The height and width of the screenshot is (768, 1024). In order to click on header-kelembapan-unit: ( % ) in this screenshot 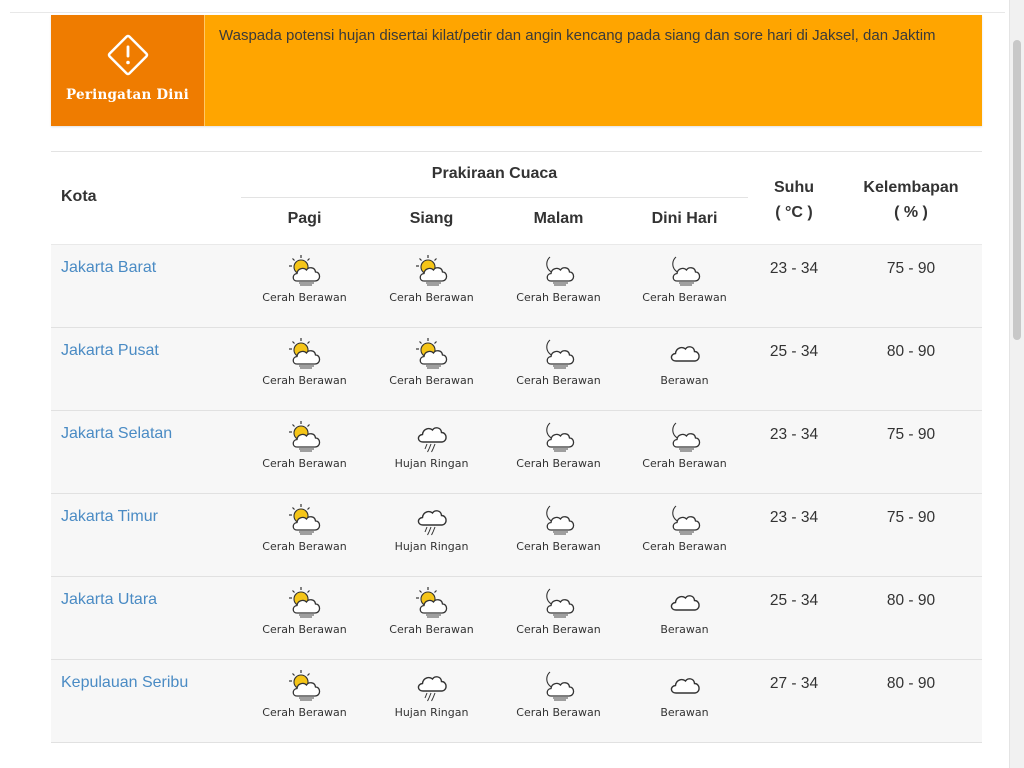, I will do `click(911, 212)`.